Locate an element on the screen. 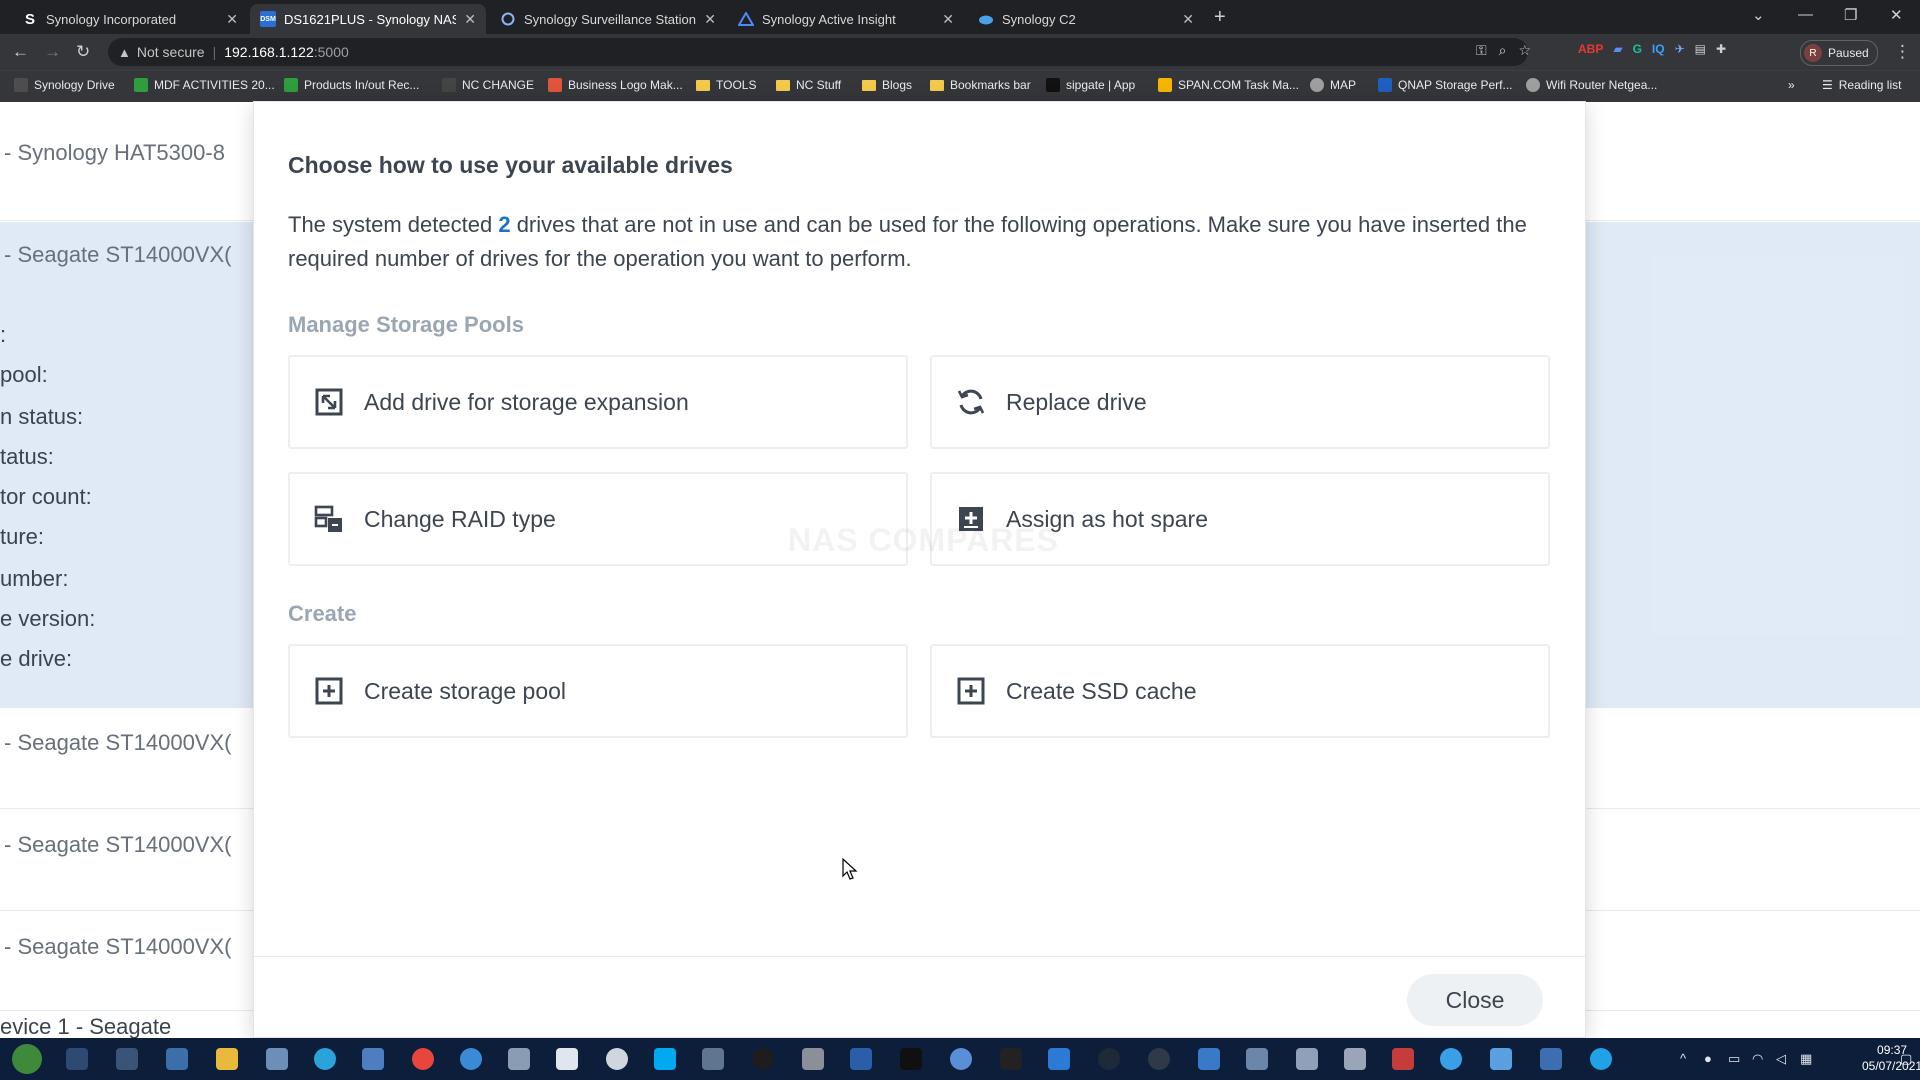 The image size is (1920, 1080). bookmark-folder: NC Stuff is located at coordinates (808, 85).